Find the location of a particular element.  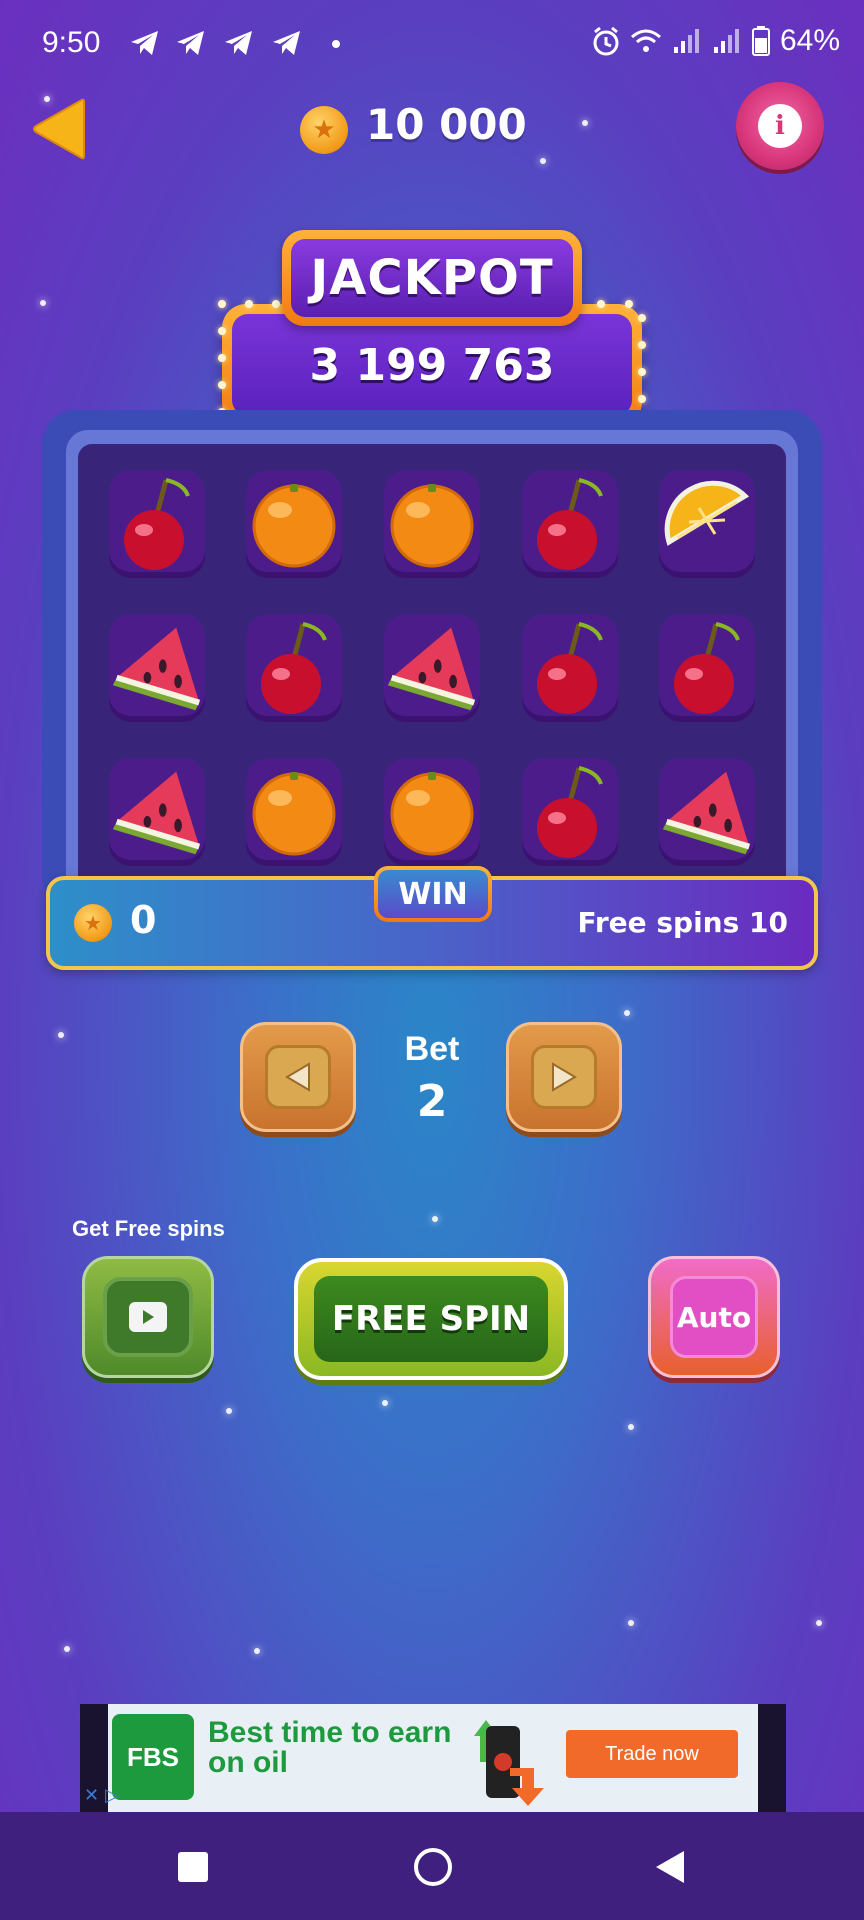

orange-slice-icon is located at coordinates (707, 524).